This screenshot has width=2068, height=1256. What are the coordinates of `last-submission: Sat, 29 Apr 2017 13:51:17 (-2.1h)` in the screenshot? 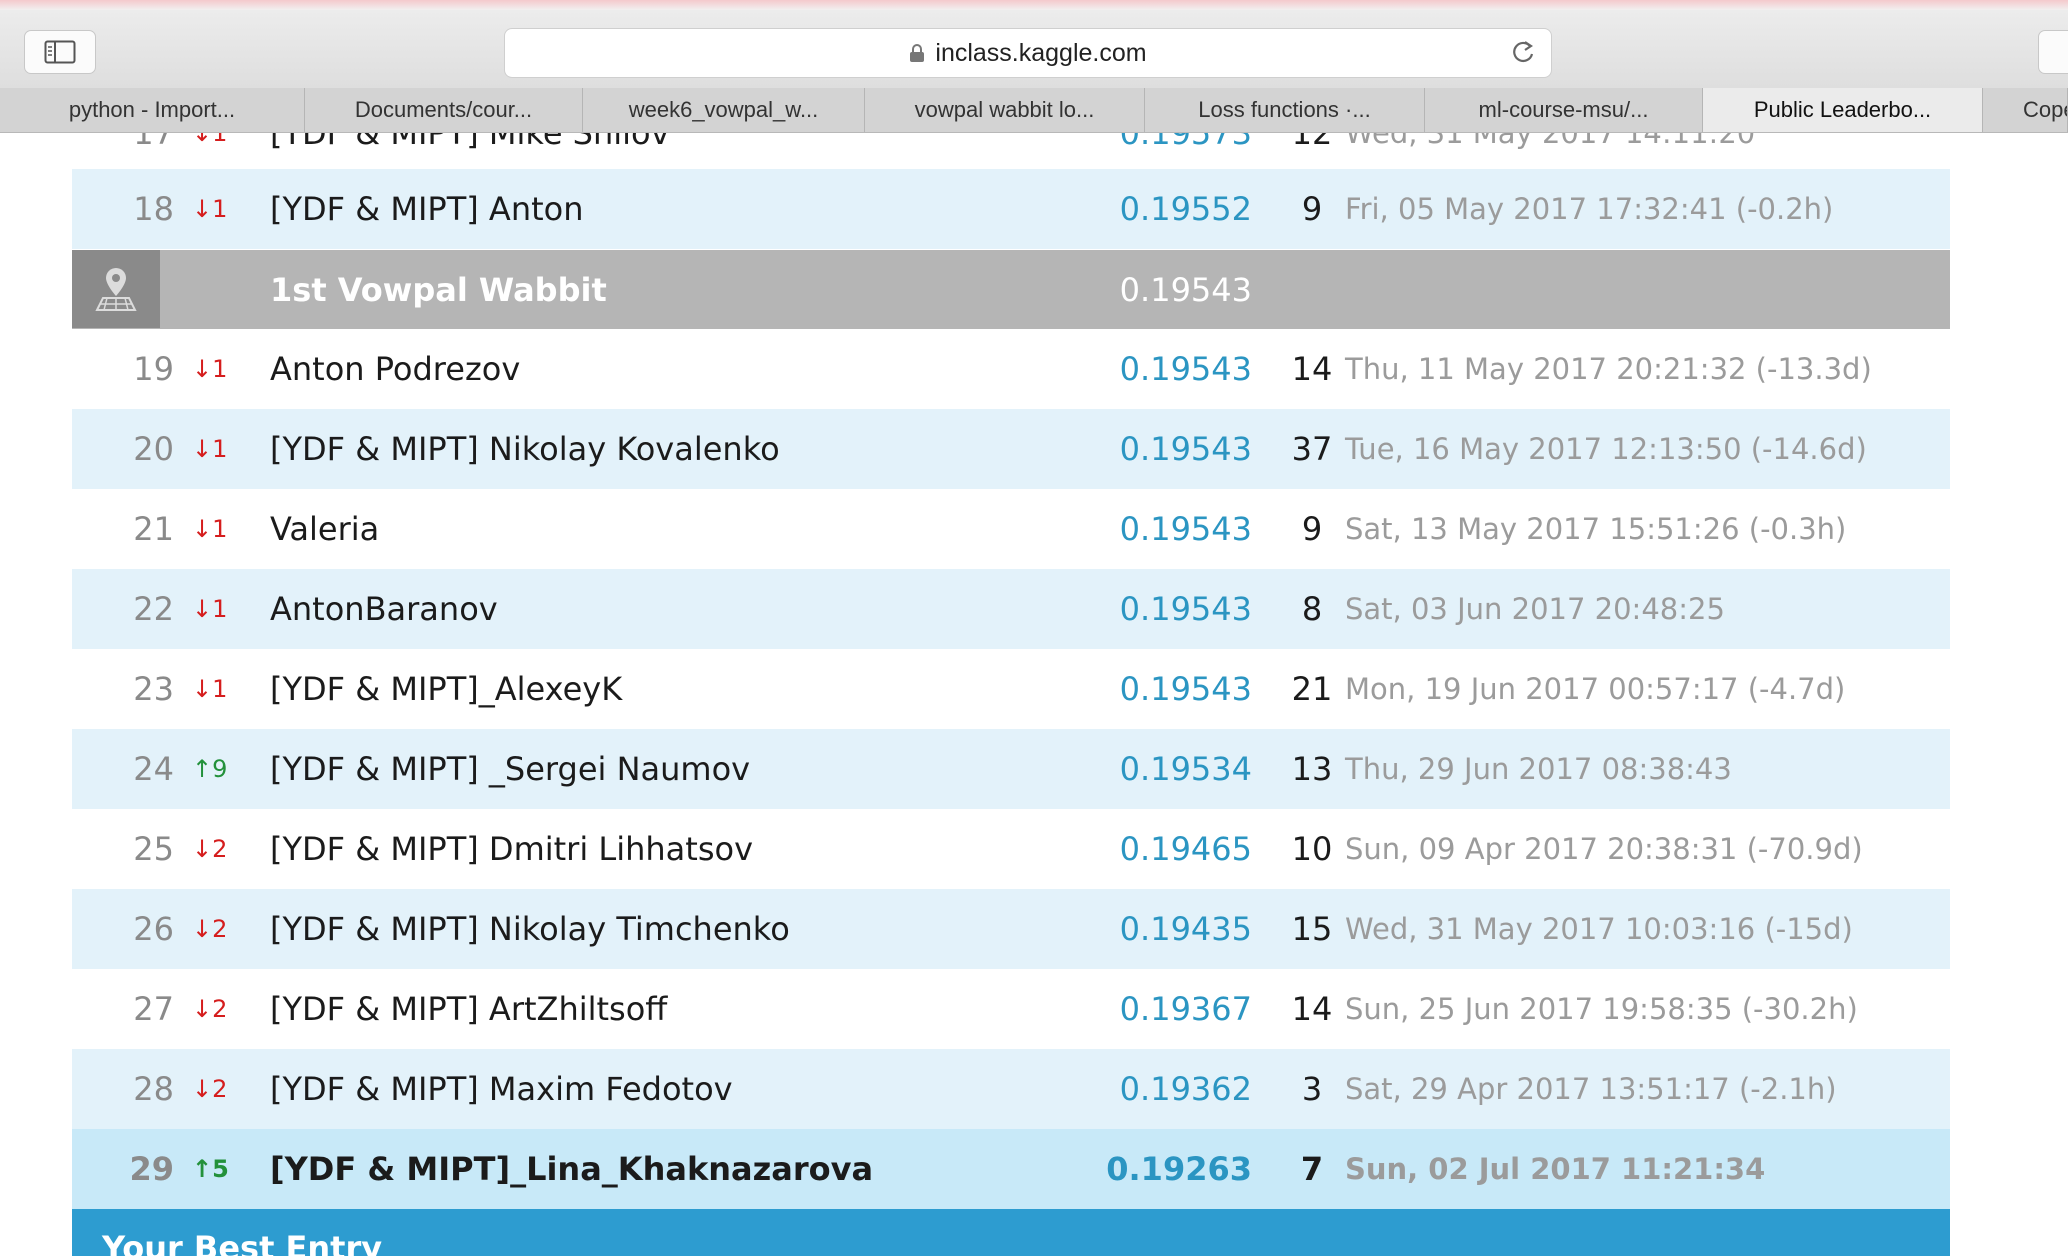 It's located at (1591, 1089).